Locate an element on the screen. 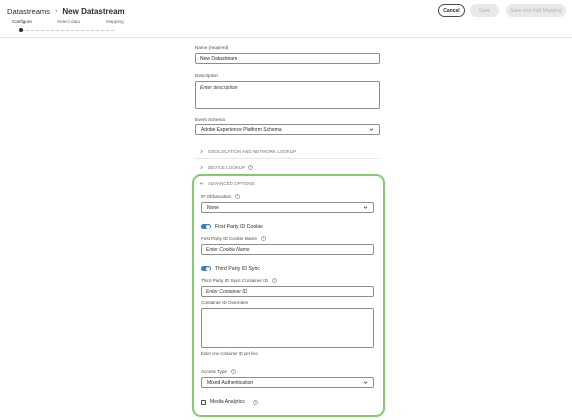 The height and width of the screenshot is (420, 572). ip-obfuscation-label: IP Obfuscation ? is located at coordinates (221, 197).